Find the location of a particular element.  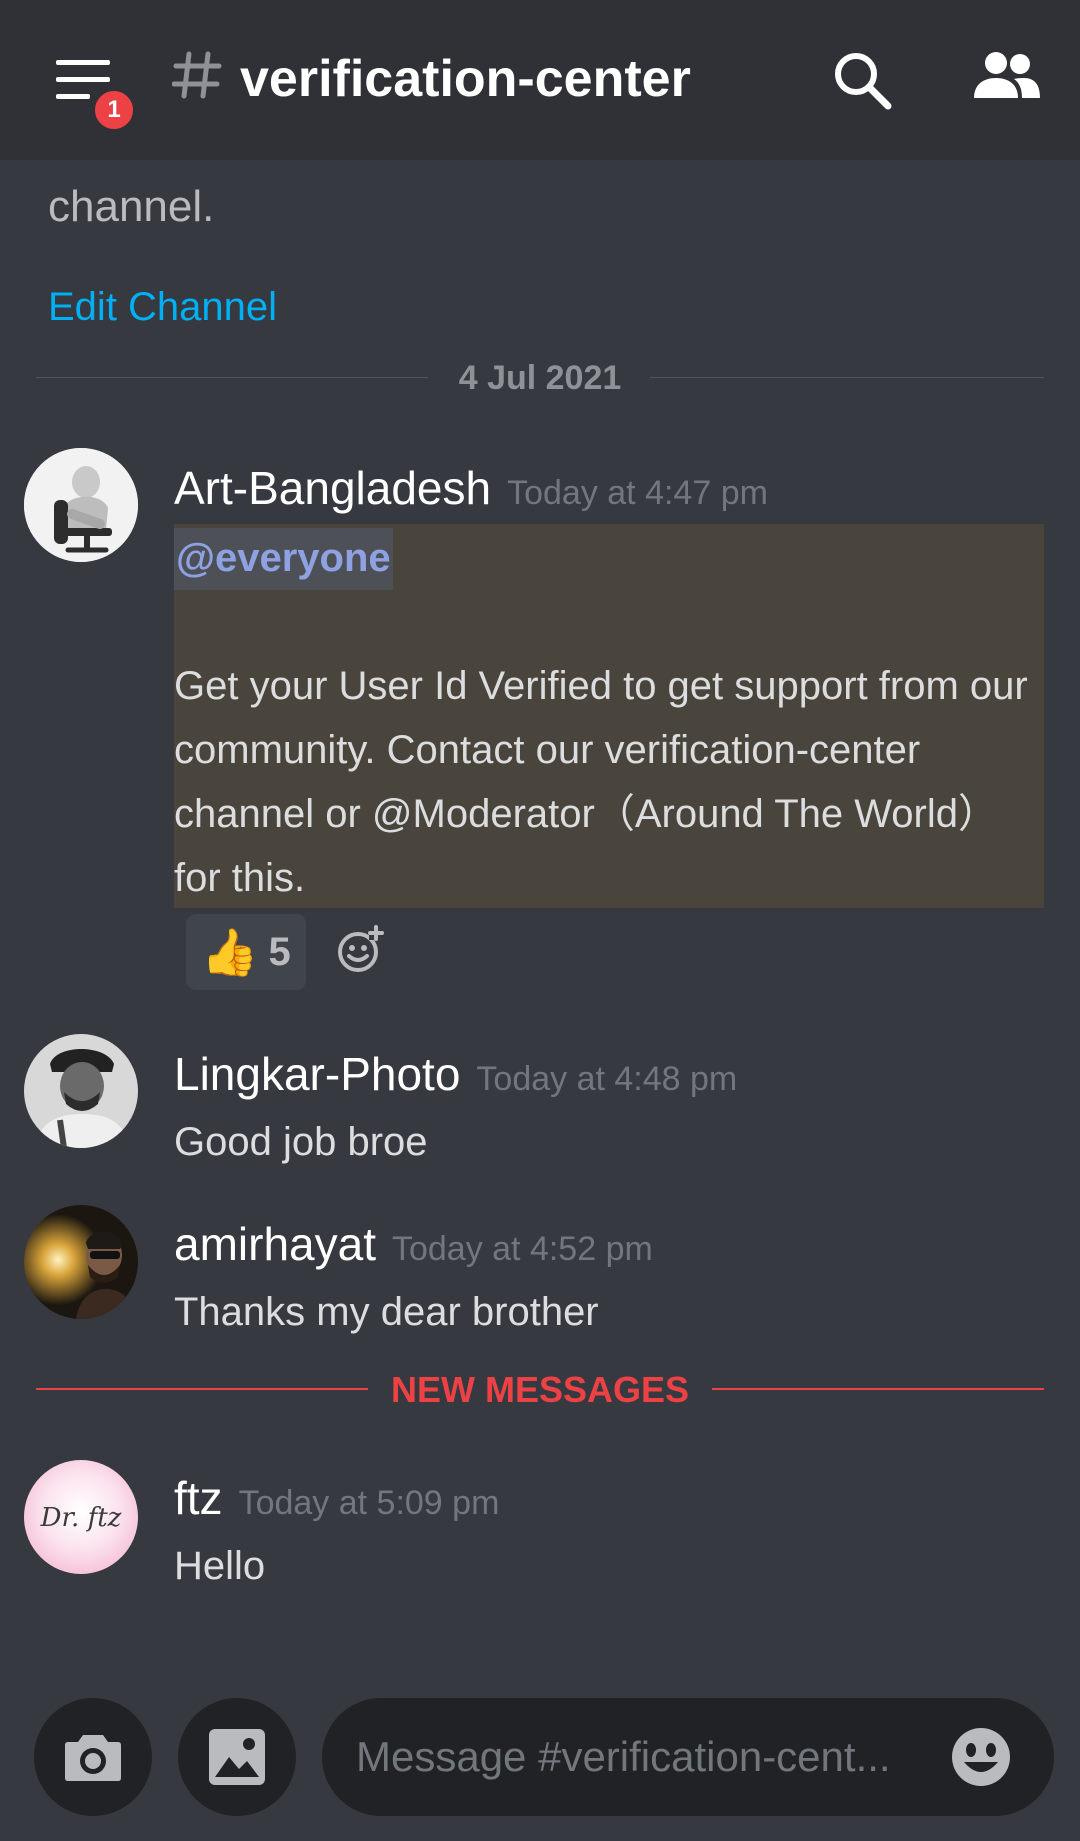

new-messages-divider: NEW MESSAGES is located at coordinates (540, 1389).